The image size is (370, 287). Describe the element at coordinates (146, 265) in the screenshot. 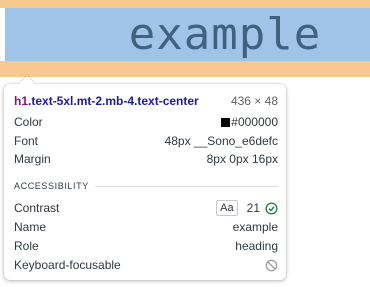

I see `keyboard-focusable-row: Keyboard-focusable` at that location.